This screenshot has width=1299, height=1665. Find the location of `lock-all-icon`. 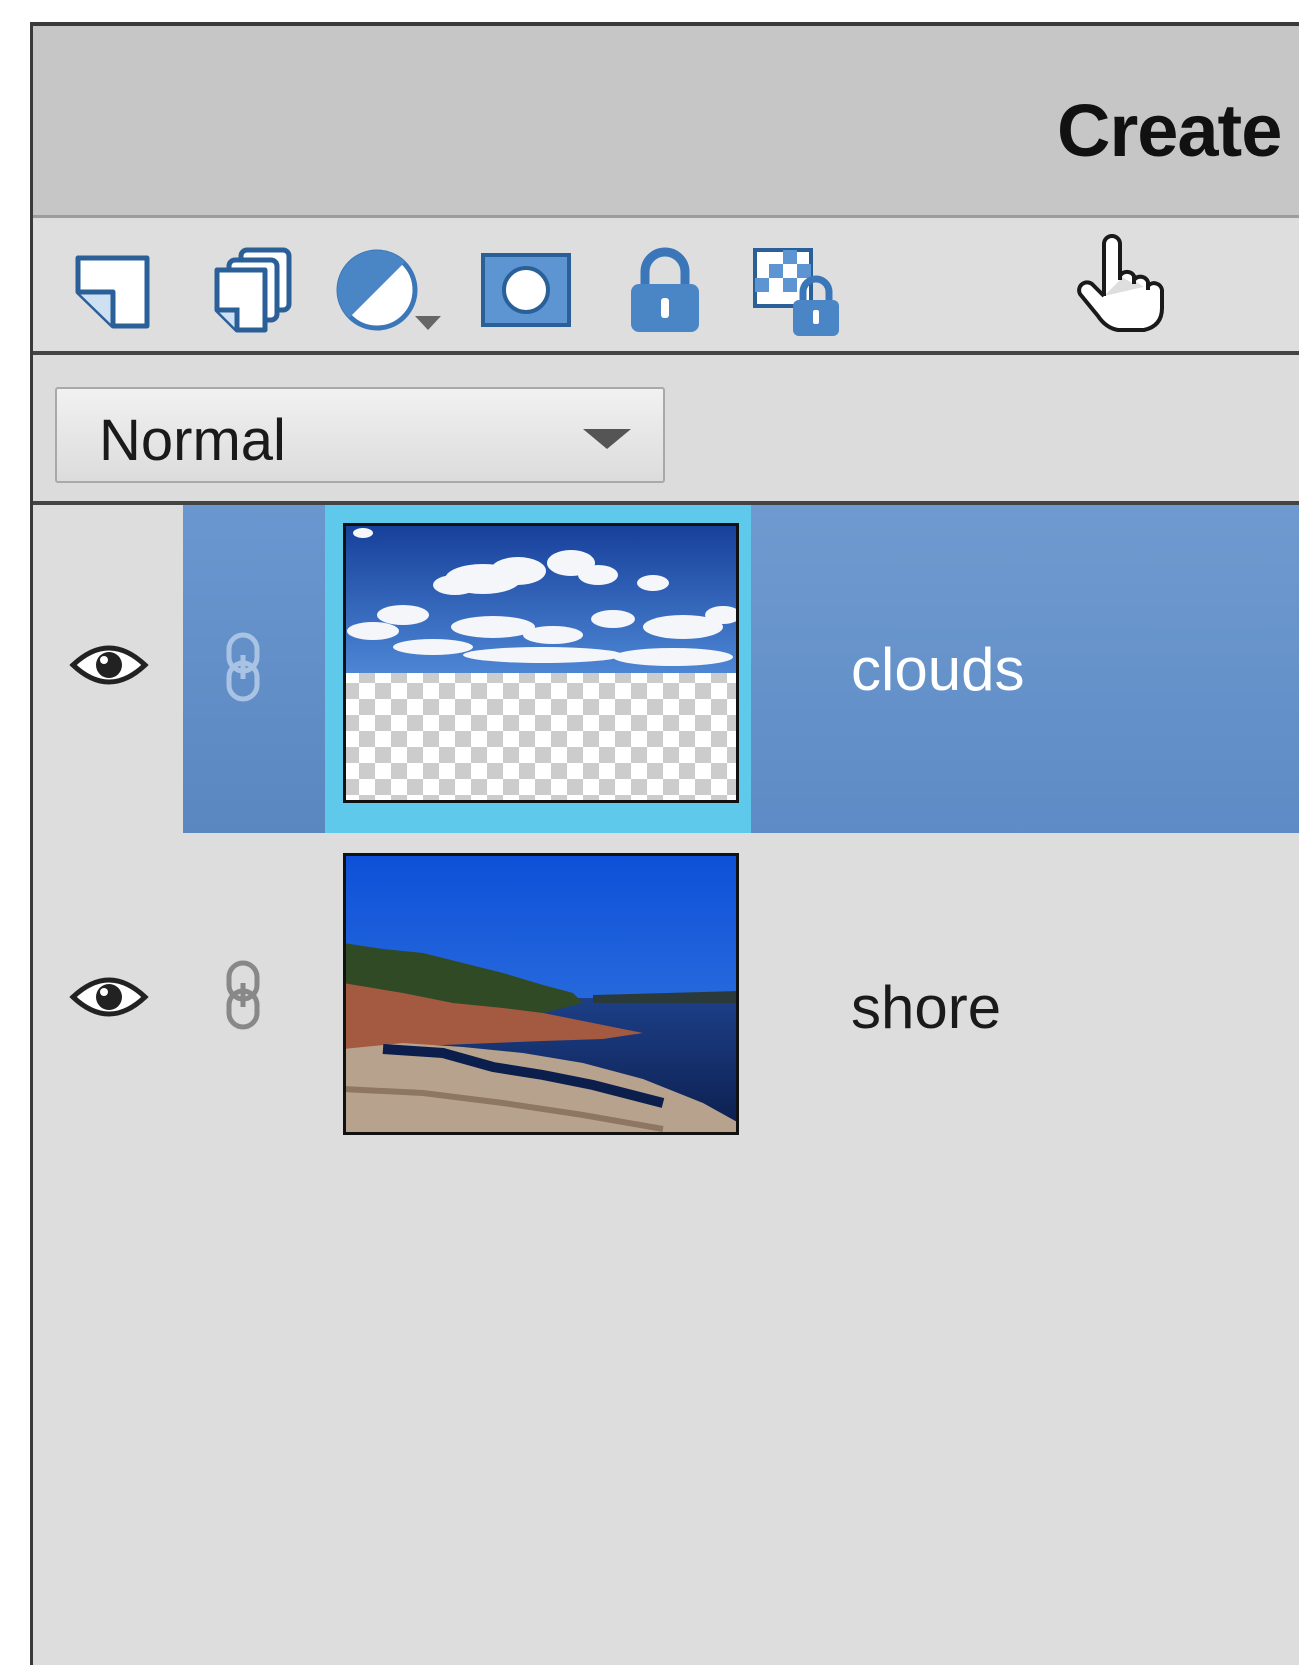

lock-all-icon is located at coordinates (665, 289).